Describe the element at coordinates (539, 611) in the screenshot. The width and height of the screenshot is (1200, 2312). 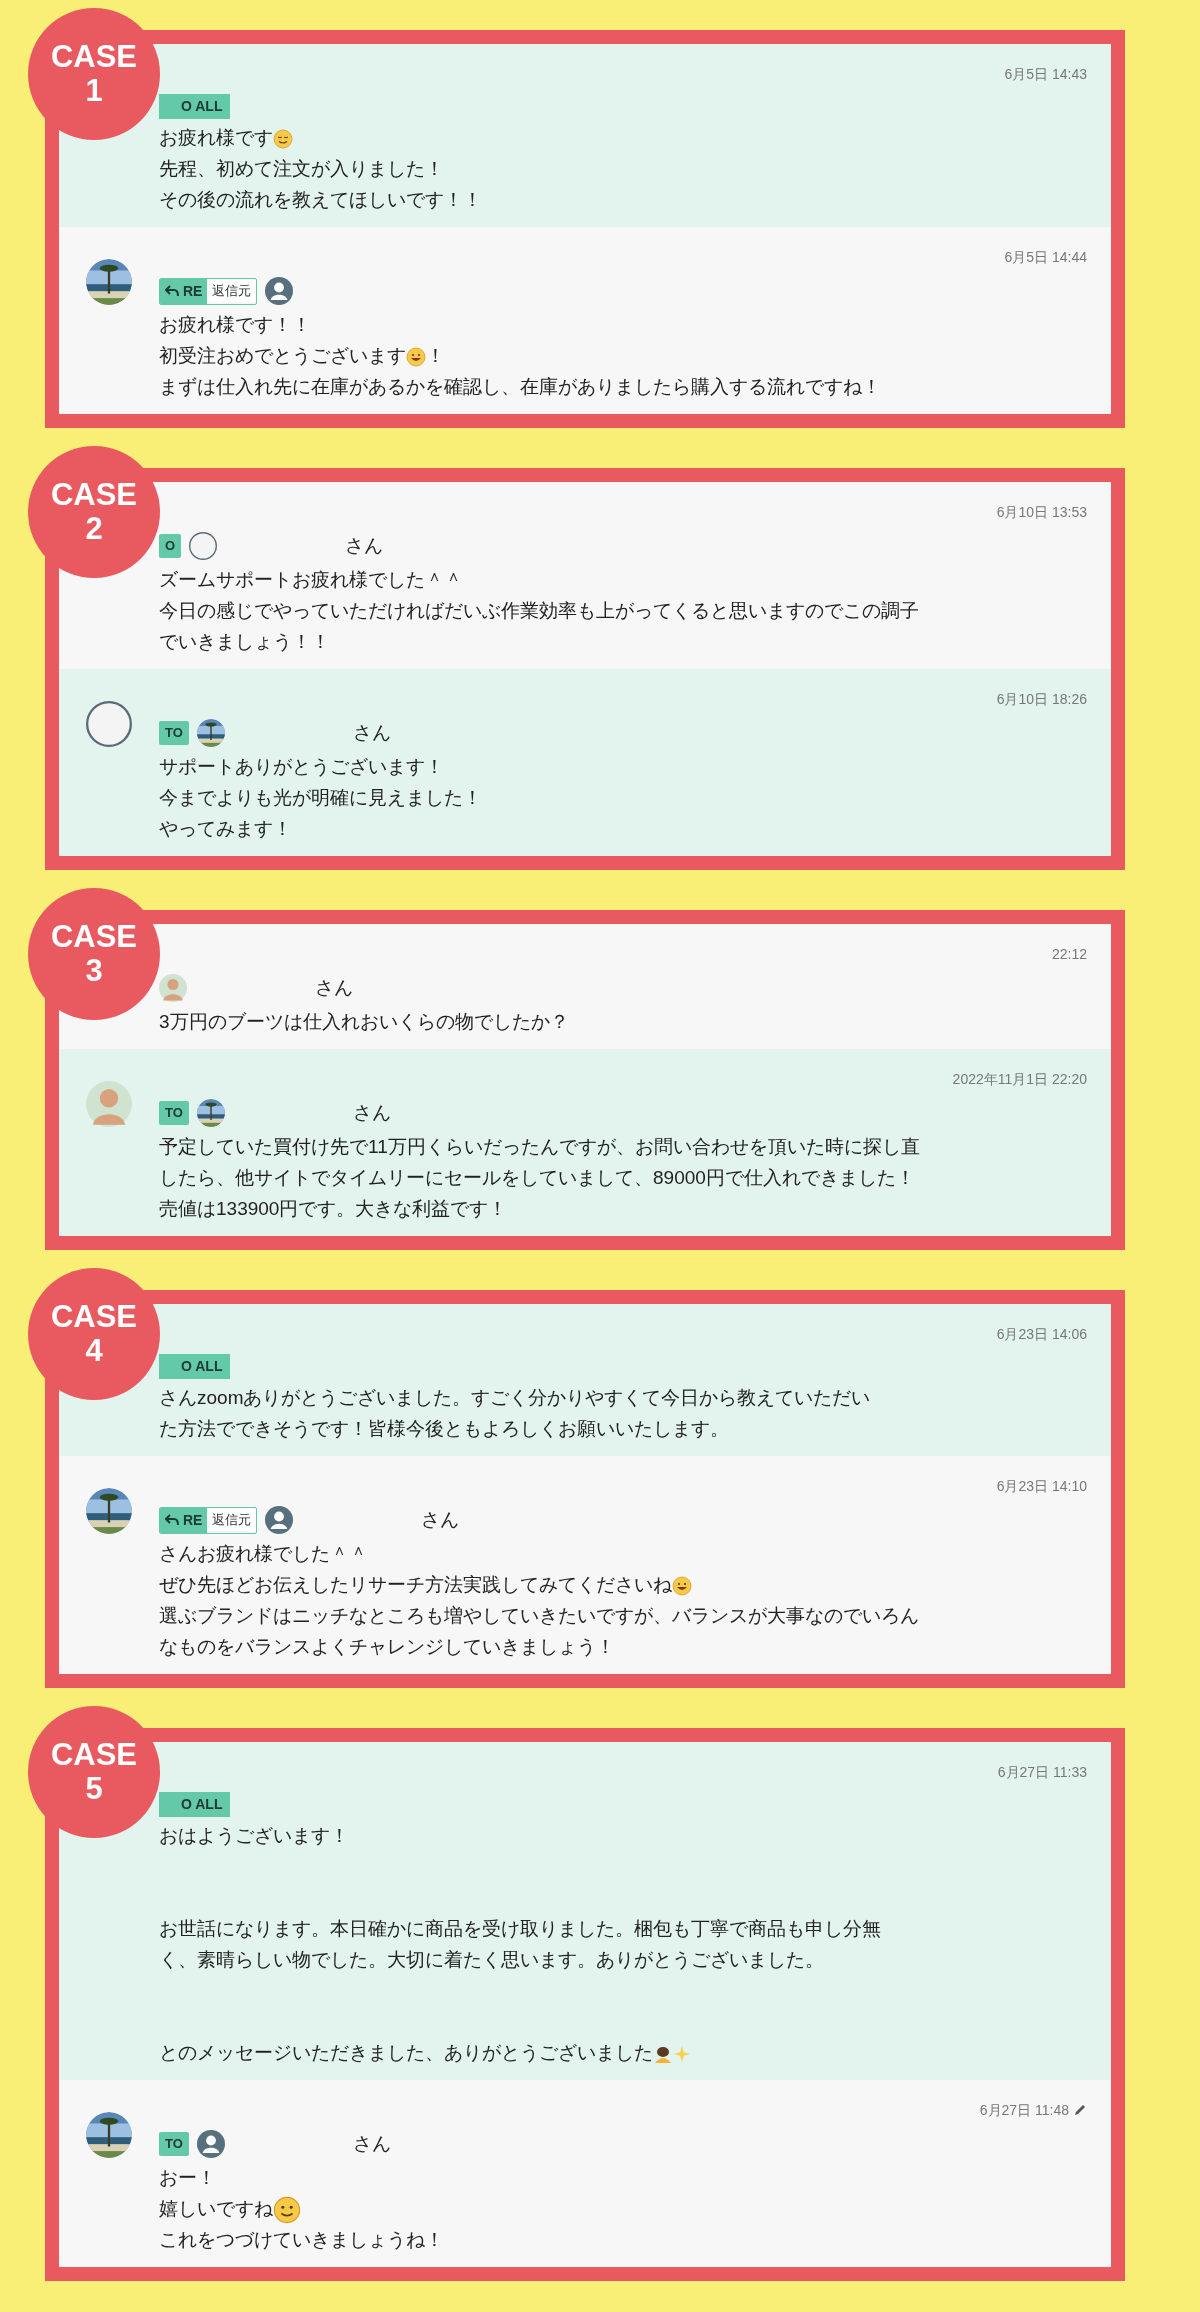
I see `message-text: 今日の感じでやっていただければだいぶ作業効率も上がってくると思いますのでこの調子` at that location.